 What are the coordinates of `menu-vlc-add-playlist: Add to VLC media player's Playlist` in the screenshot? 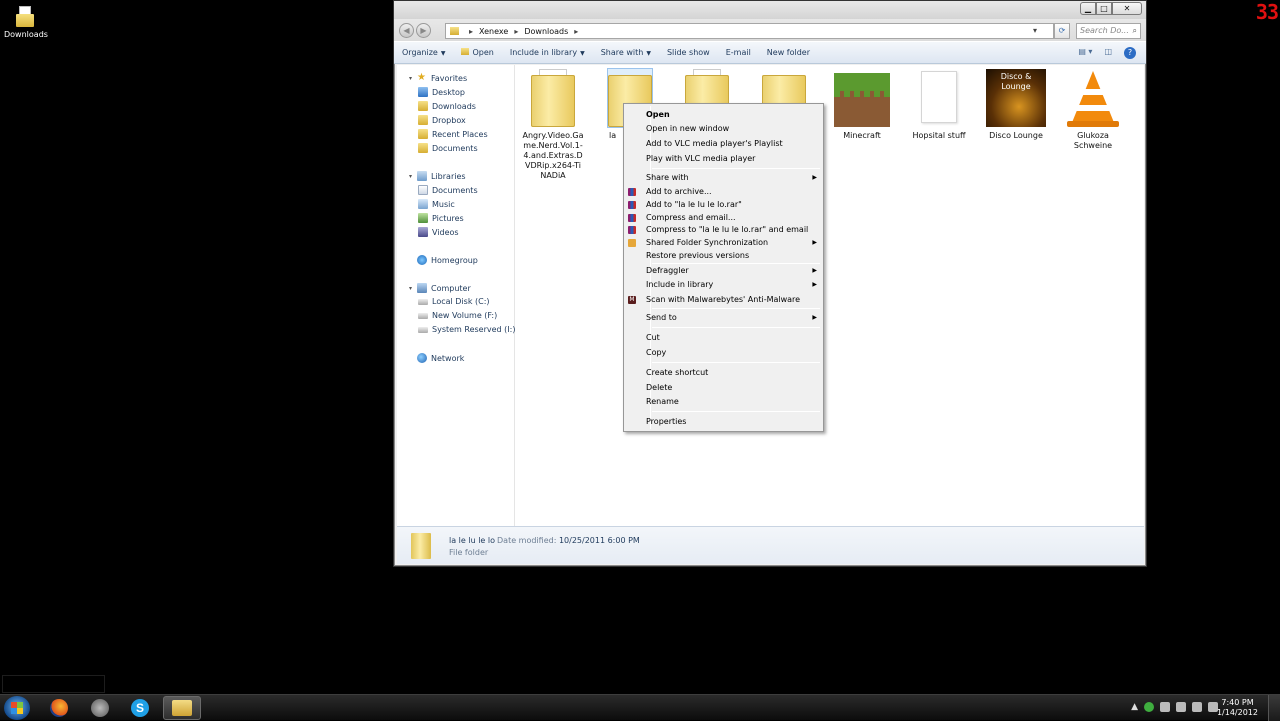 It's located at (723, 143).